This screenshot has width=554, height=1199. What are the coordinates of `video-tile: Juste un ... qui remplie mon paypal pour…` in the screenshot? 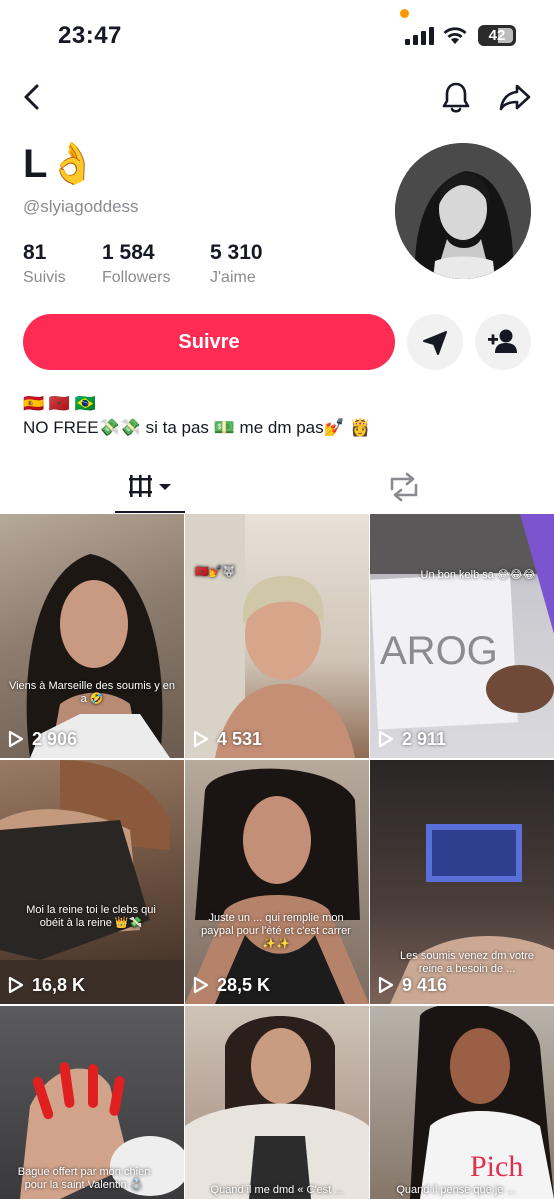 It's located at (277, 882).